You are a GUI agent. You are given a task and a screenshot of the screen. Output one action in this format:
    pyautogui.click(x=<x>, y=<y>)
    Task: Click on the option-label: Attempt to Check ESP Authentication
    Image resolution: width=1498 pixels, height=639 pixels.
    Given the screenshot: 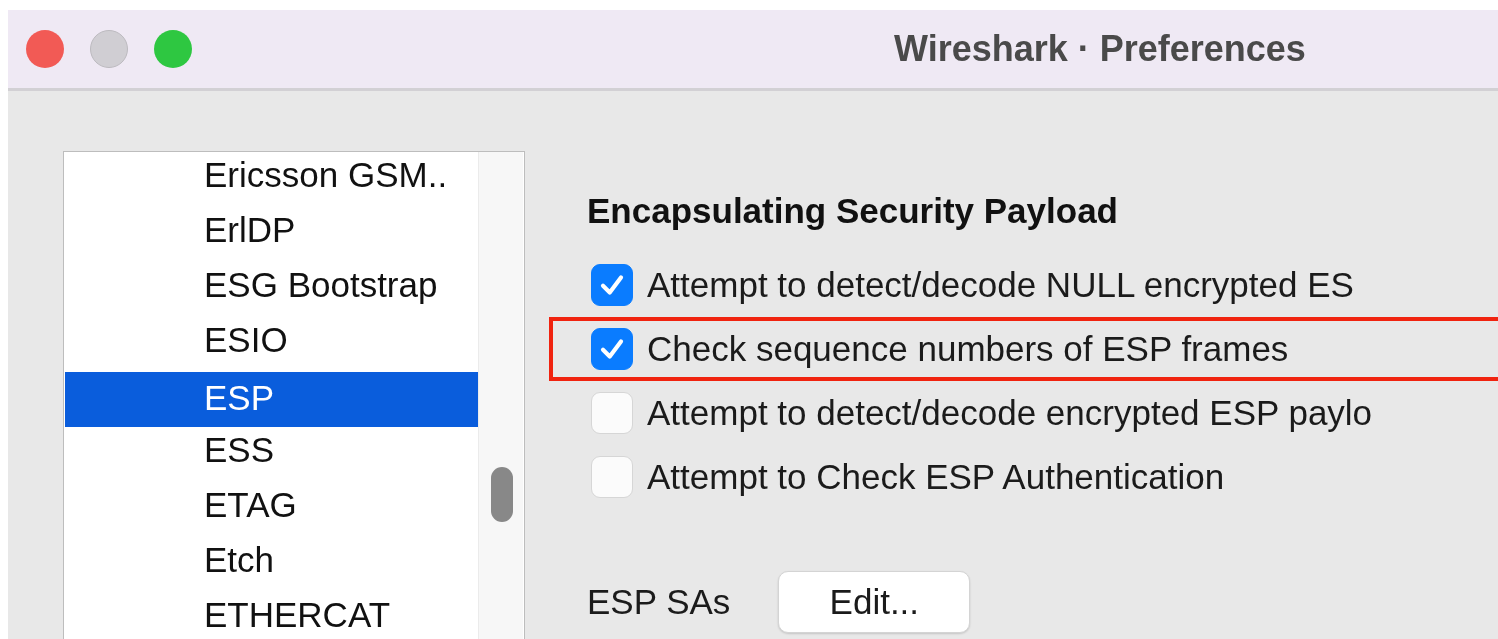 What is the action you would take?
    pyautogui.click(x=936, y=477)
    